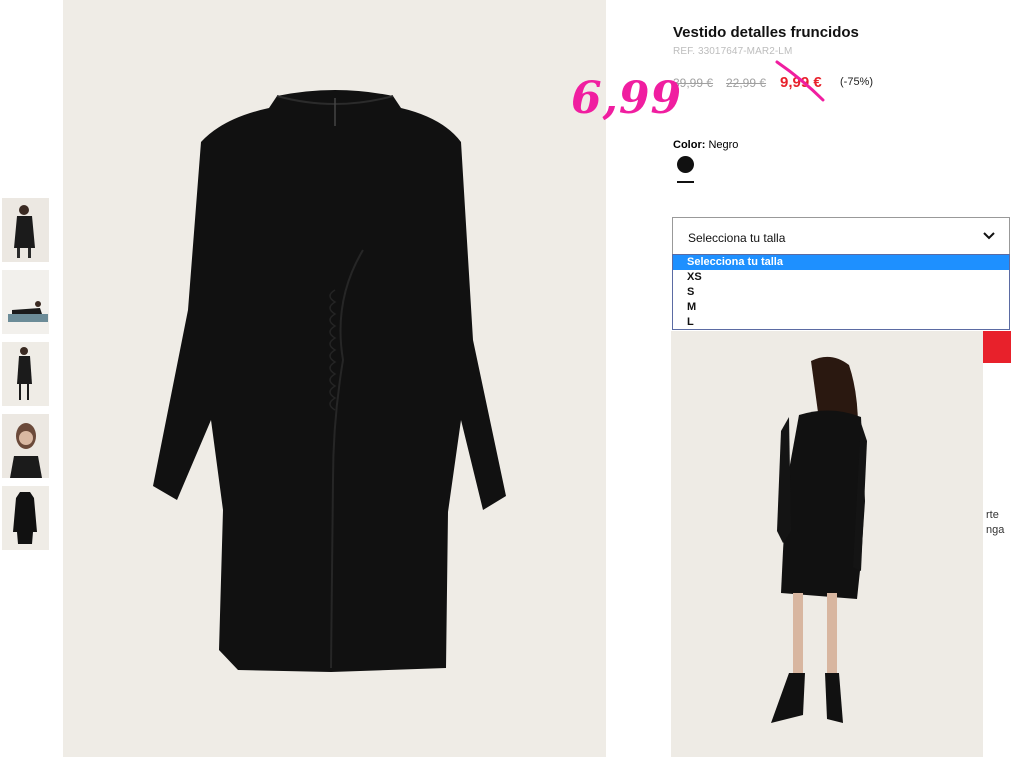 The height and width of the screenshot is (757, 1019). I want to click on chevron-down-icon, so click(989, 236).